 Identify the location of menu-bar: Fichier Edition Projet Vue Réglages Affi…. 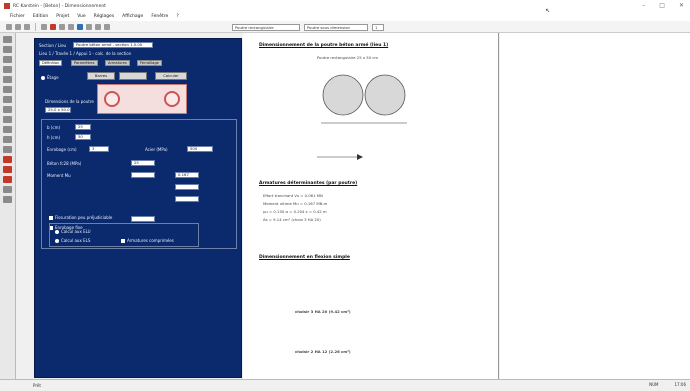
(345, 16).